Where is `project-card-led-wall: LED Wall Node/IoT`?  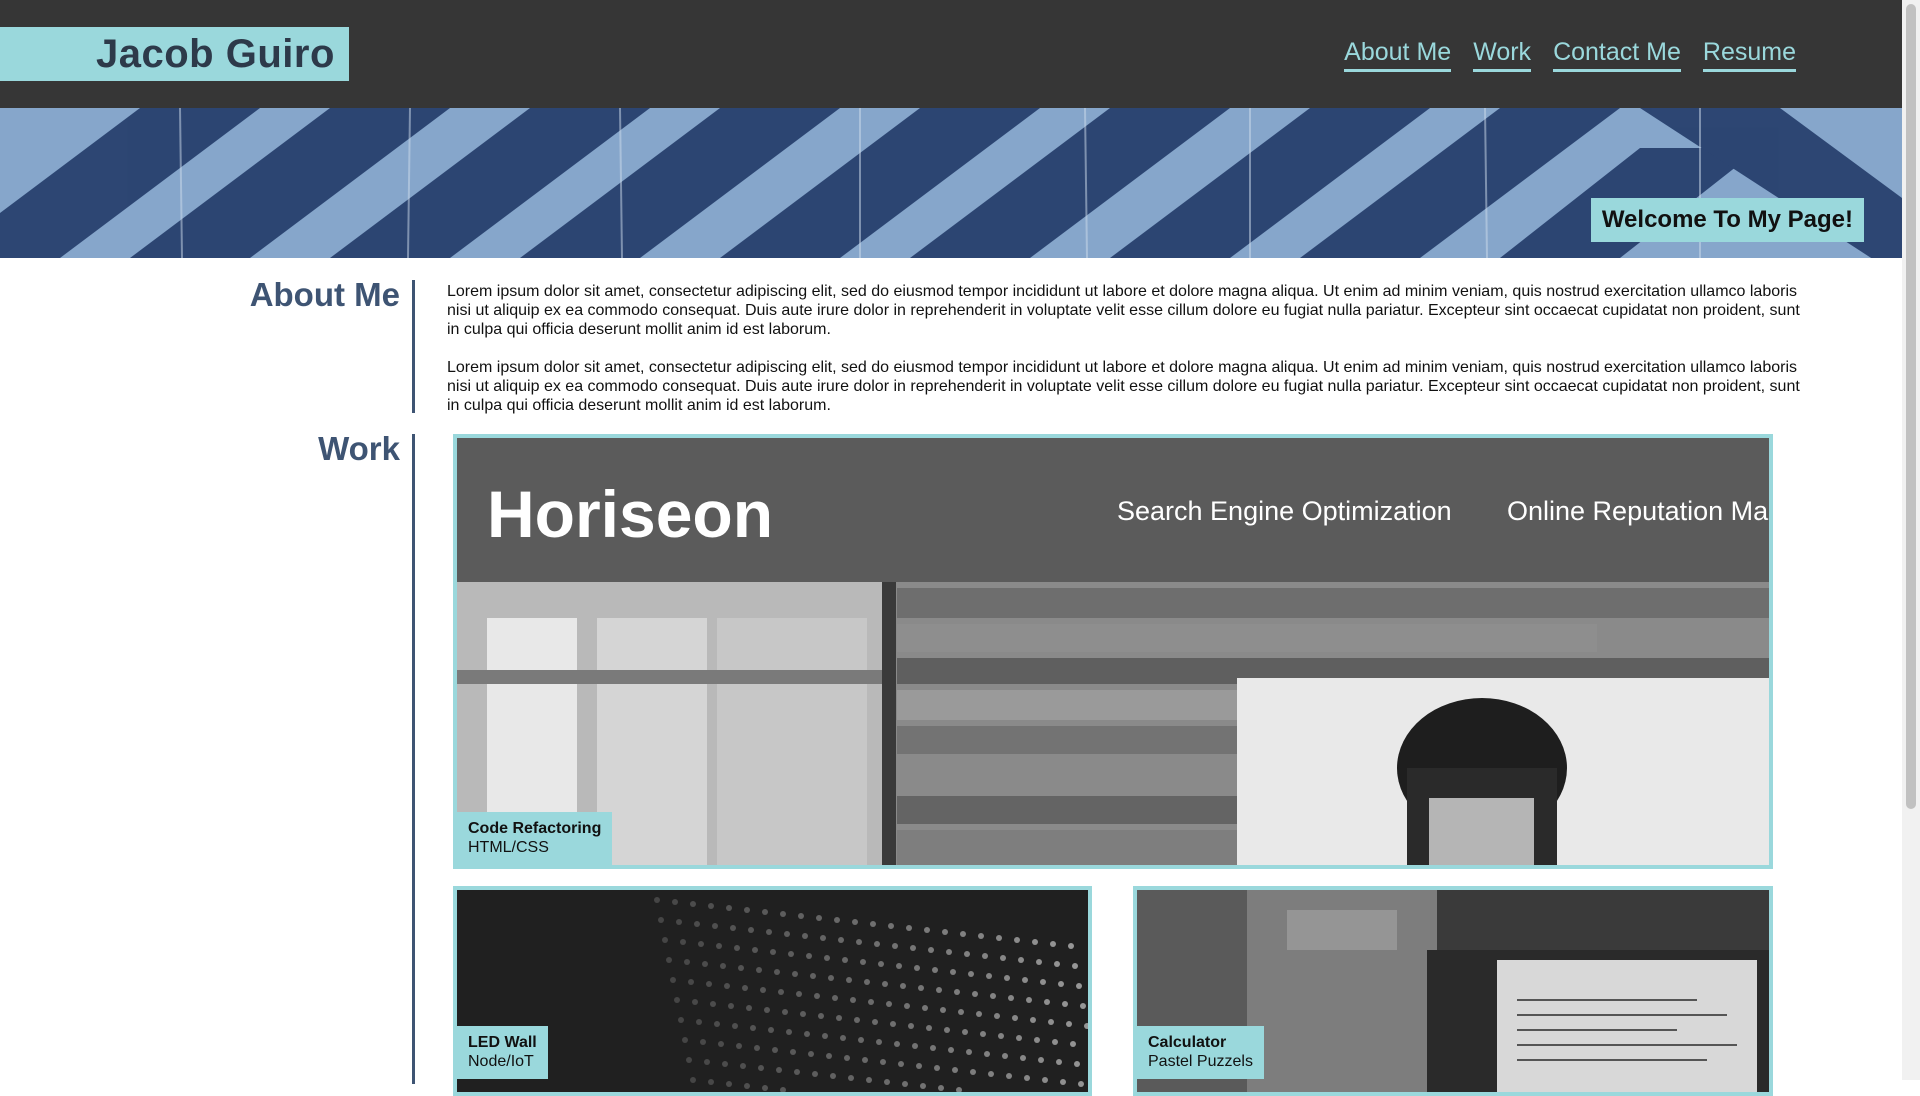 project-card-led-wall: LED Wall Node/IoT is located at coordinates (772, 991).